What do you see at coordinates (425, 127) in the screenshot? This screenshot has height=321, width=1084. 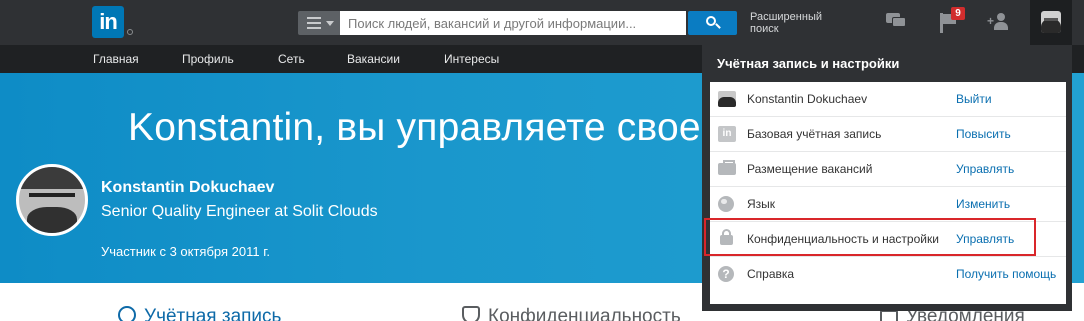 I see `page-title: Konstantin, вы управляете своей` at bounding box center [425, 127].